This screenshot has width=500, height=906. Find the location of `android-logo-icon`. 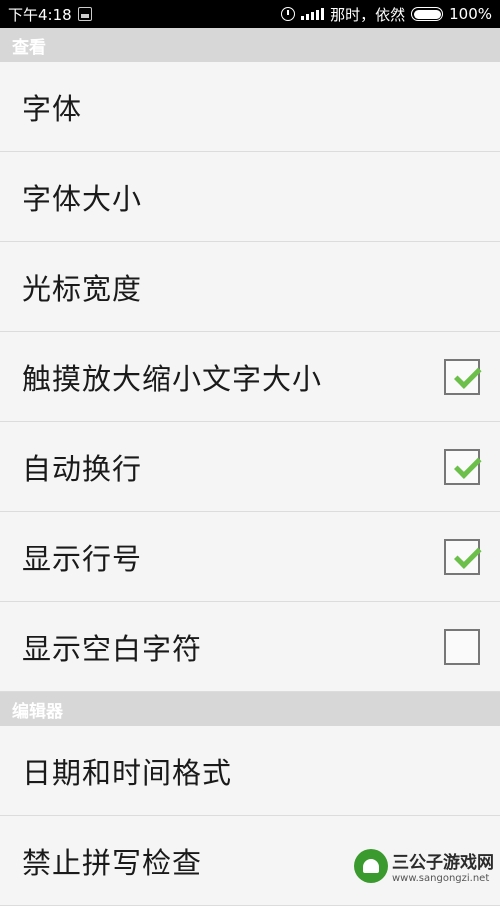

android-logo-icon is located at coordinates (371, 866).